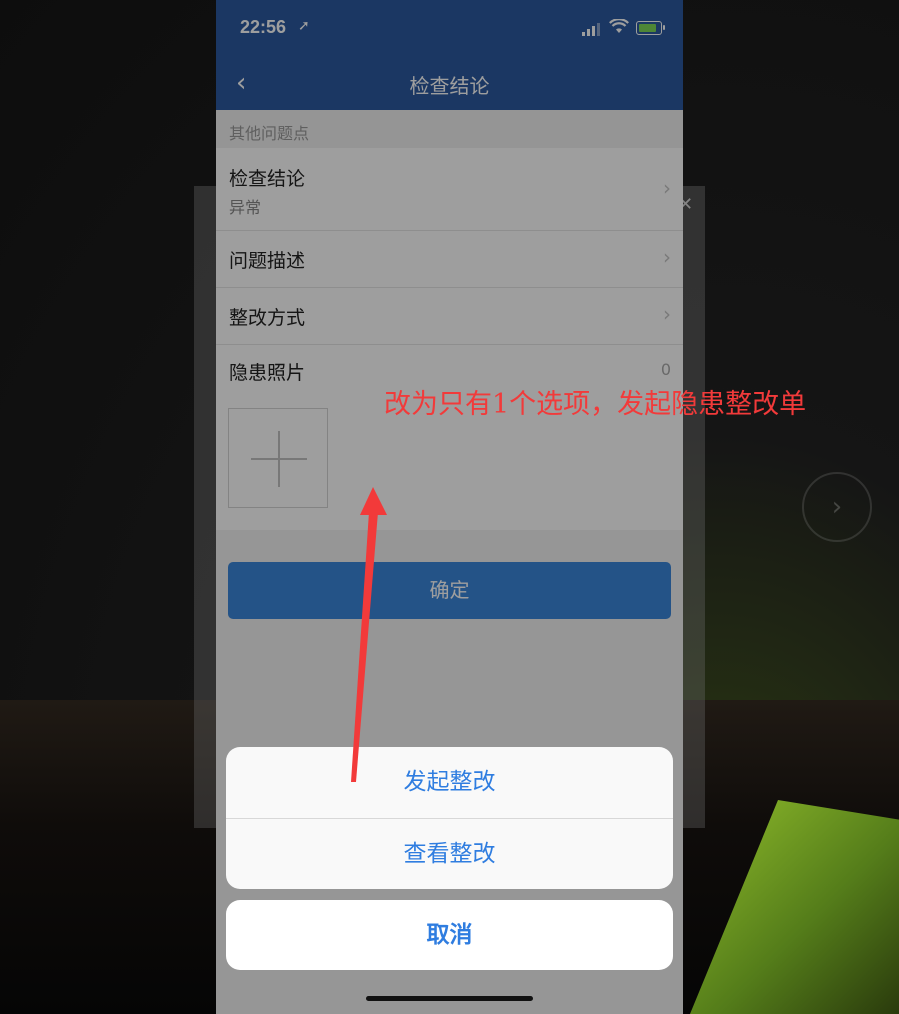 This screenshot has height=1014, width=899. What do you see at coordinates (449, 854) in the screenshot?
I see `action-view-rectification: 查看整改` at bounding box center [449, 854].